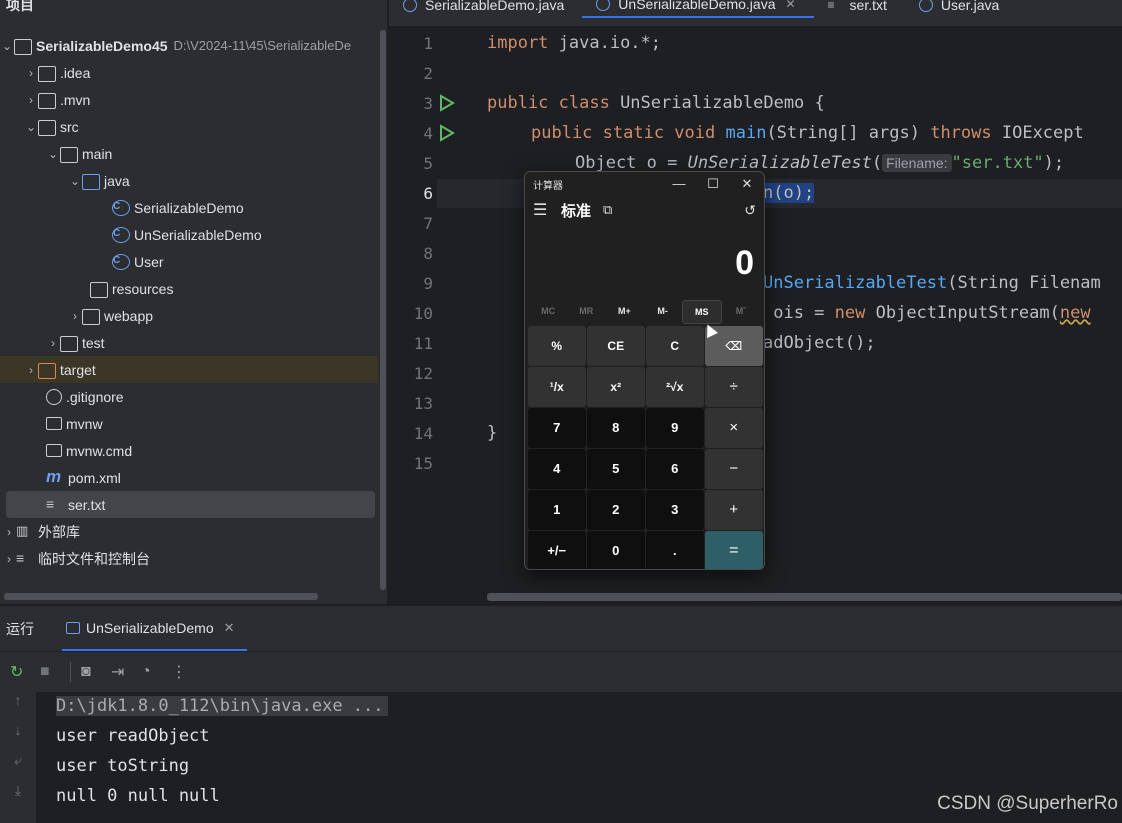  What do you see at coordinates (161, 596) in the screenshot?
I see `project-scrollbar-horizontal` at bounding box center [161, 596].